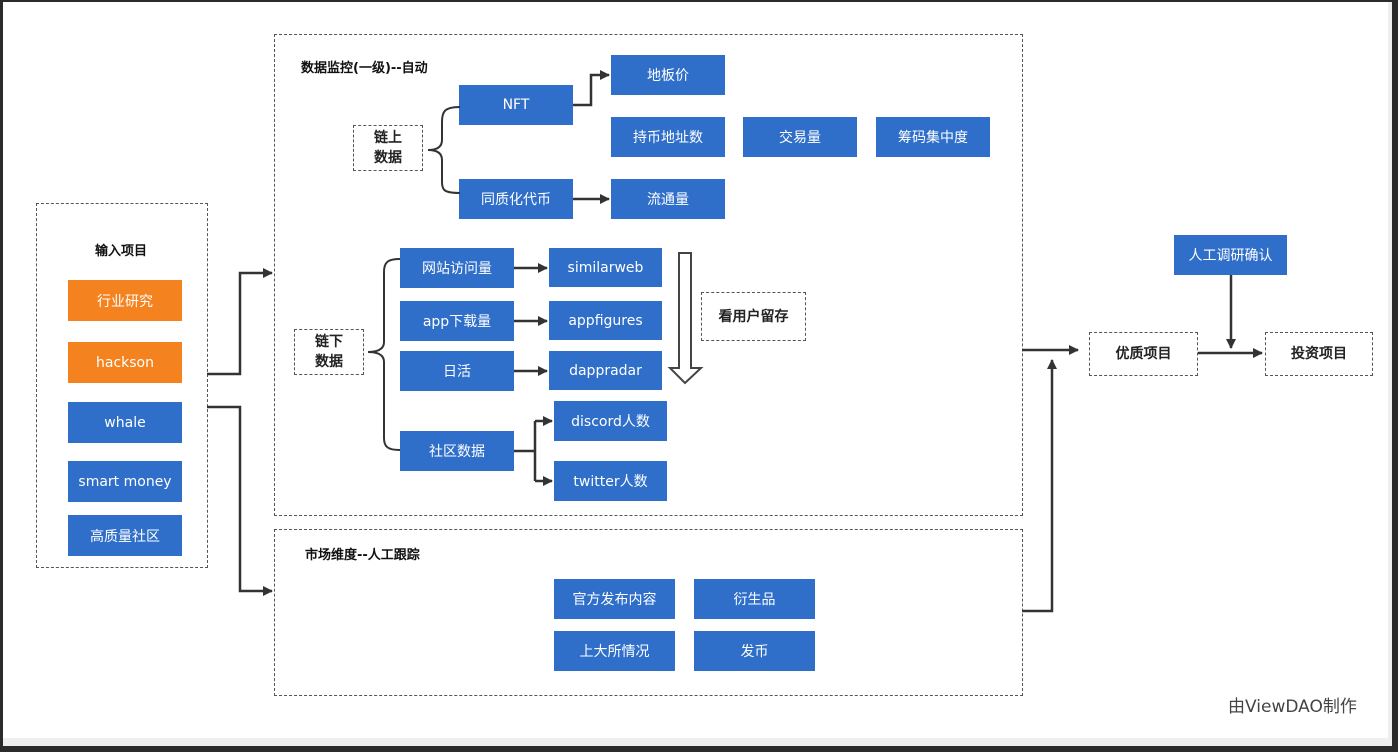 The image size is (1398, 752). Describe the element at coordinates (605, 320) in the screenshot. I see `appfigures-box: appfigures` at that location.